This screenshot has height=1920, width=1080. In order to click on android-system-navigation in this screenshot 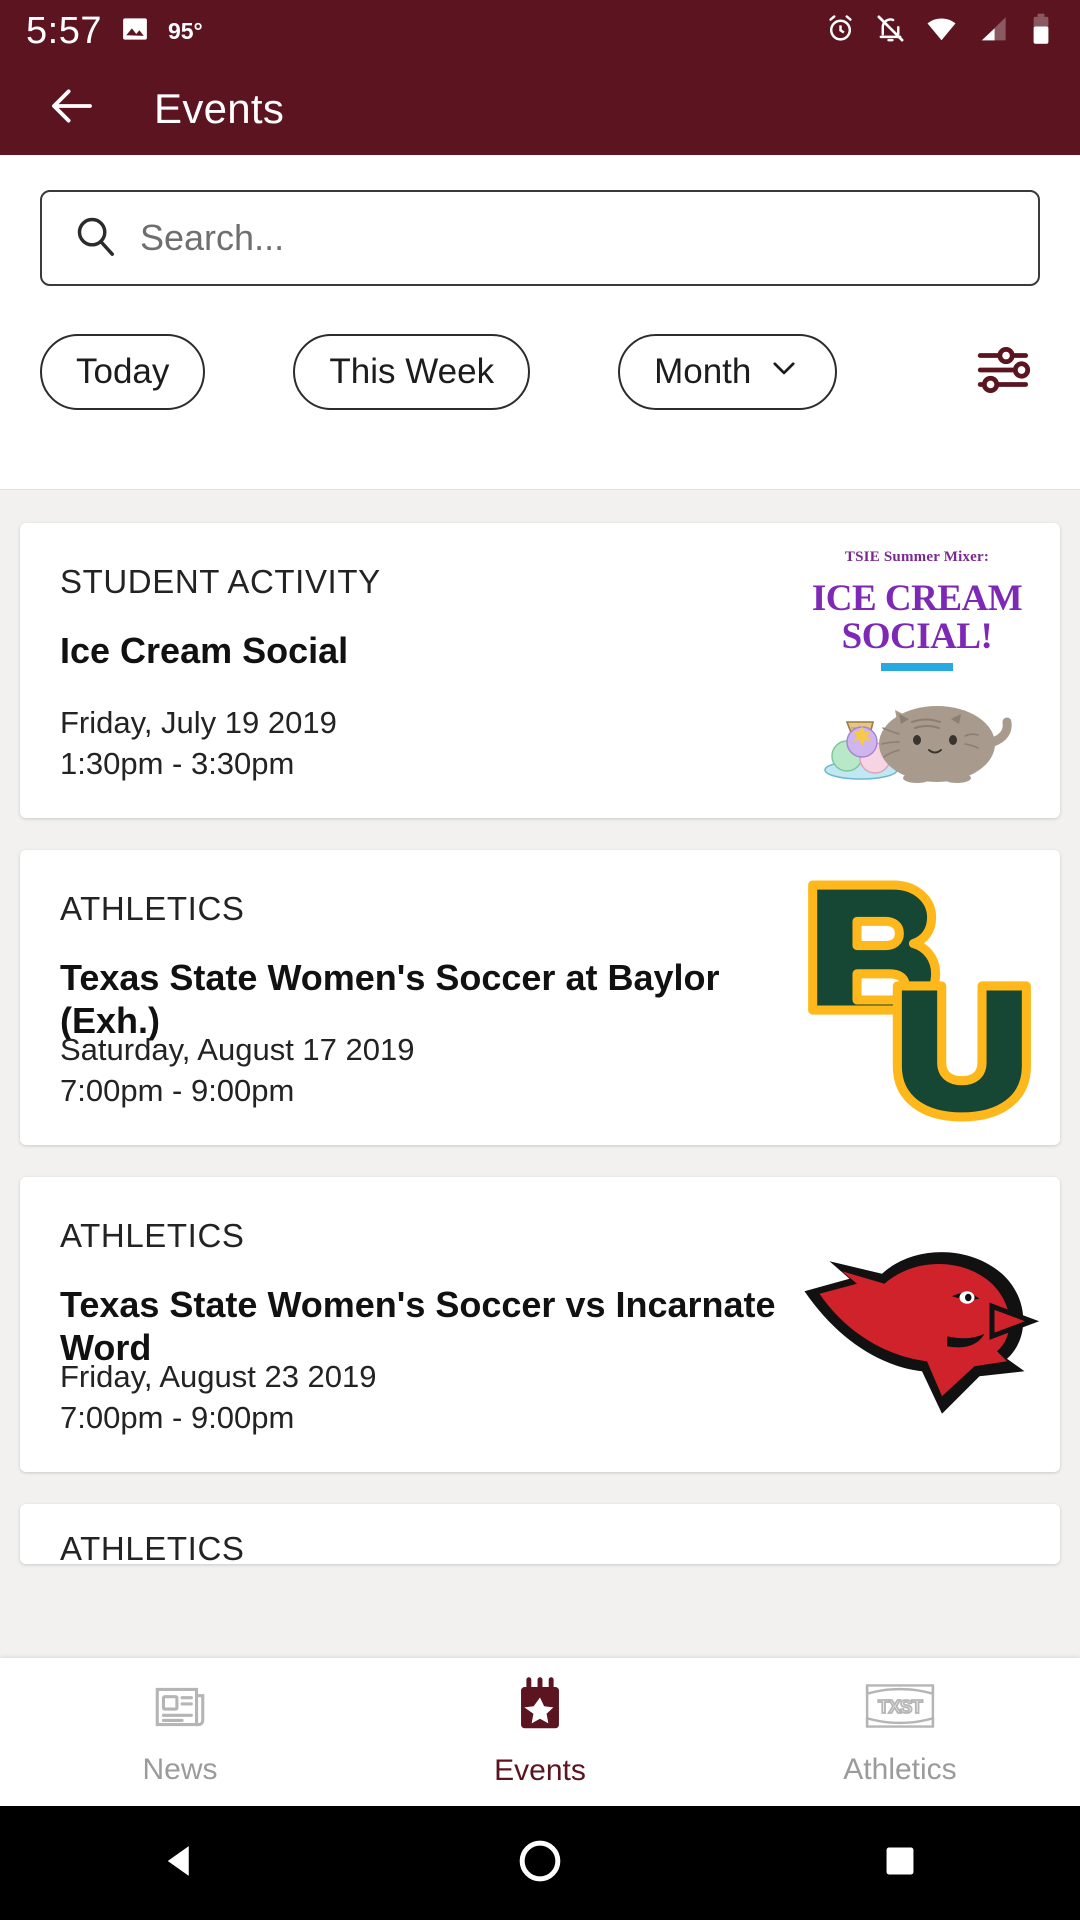, I will do `click(540, 1863)`.